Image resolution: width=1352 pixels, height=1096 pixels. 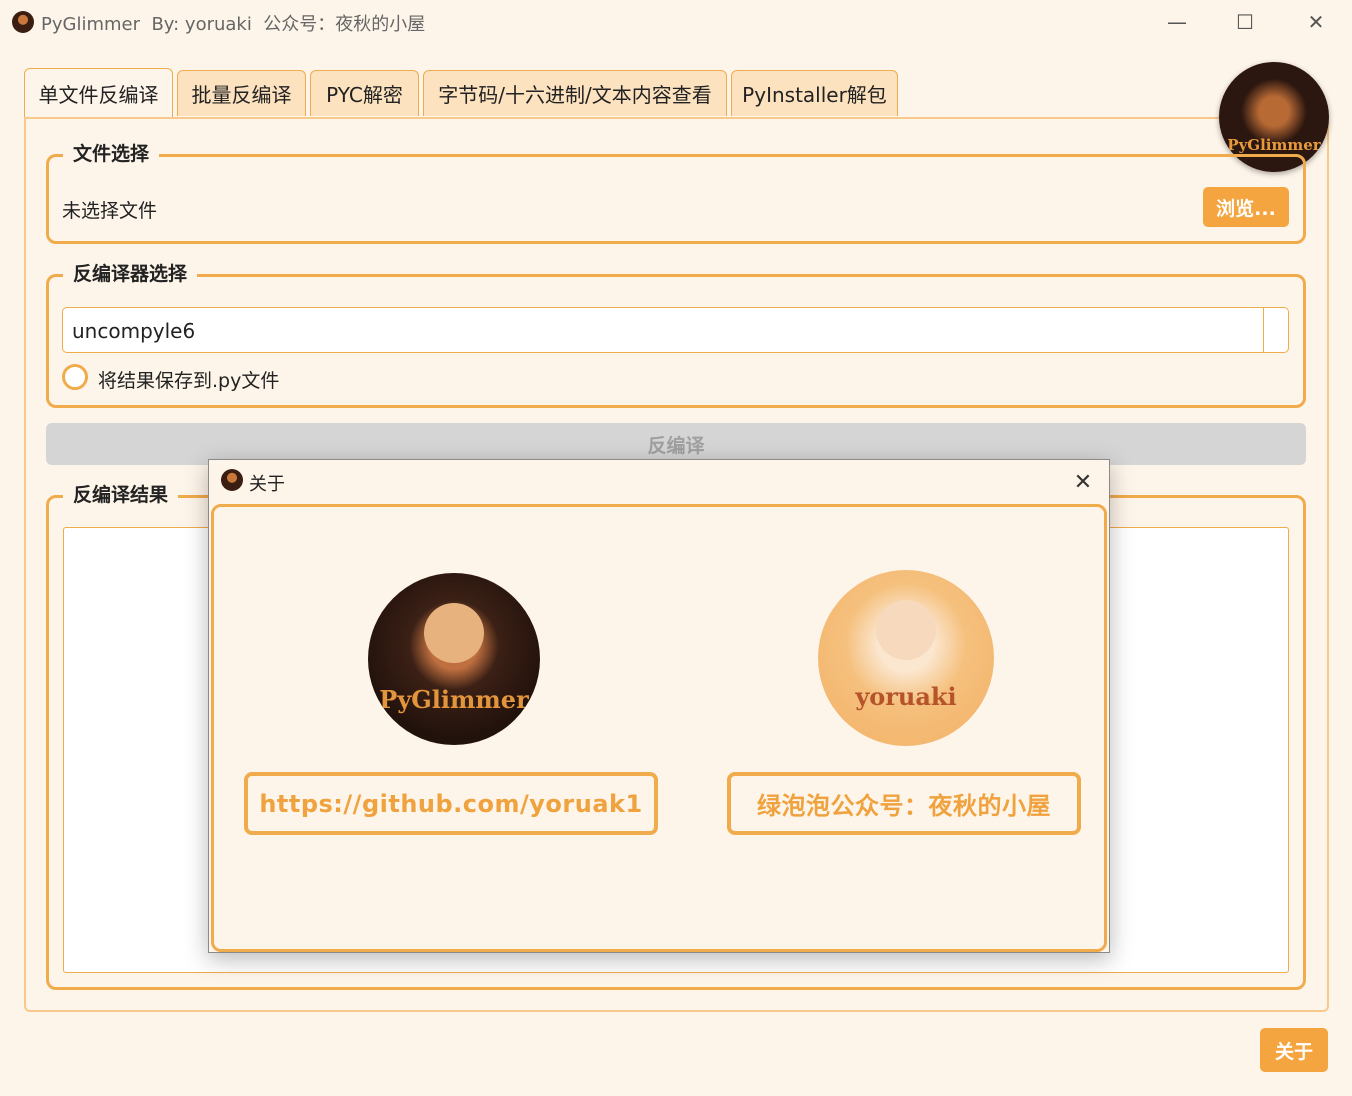 I want to click on title-bar: PyGlimmer By: yoruaki 公众号：夜秋的小屋 — ☐ ✕, so click(x=676, y=22).